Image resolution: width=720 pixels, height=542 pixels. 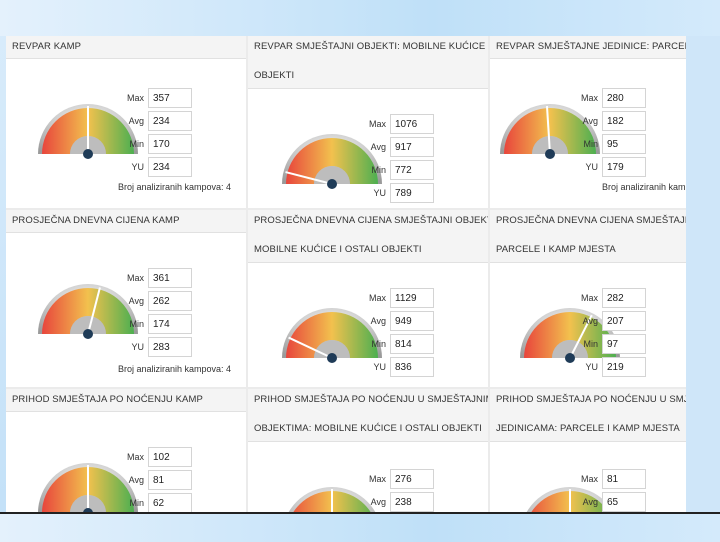 What do you see at coordinates (96, 220) in the screenshot?
I see `panel-title-line: PROSJEČNA DNEVNA CIJENA KAMP` at bounding box center [96, 220].